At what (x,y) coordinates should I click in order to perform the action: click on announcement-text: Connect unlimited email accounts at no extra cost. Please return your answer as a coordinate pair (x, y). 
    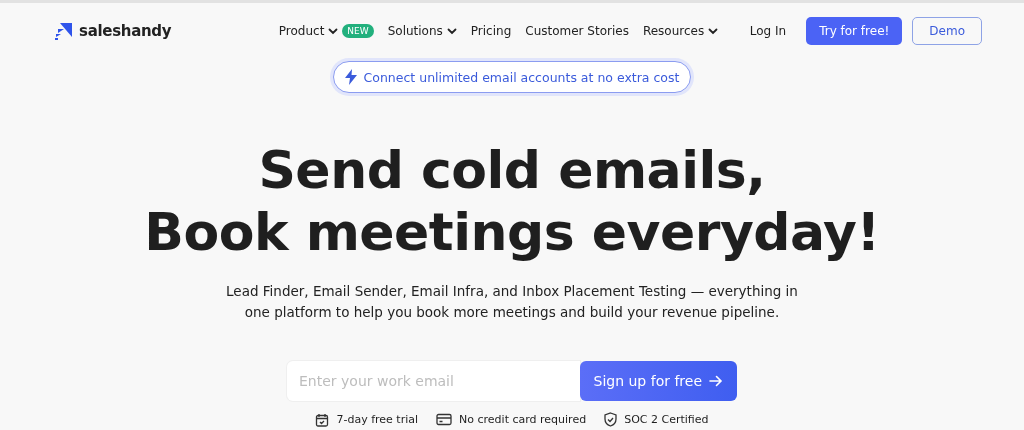
    Looking at the image, I should click on (521, 77).